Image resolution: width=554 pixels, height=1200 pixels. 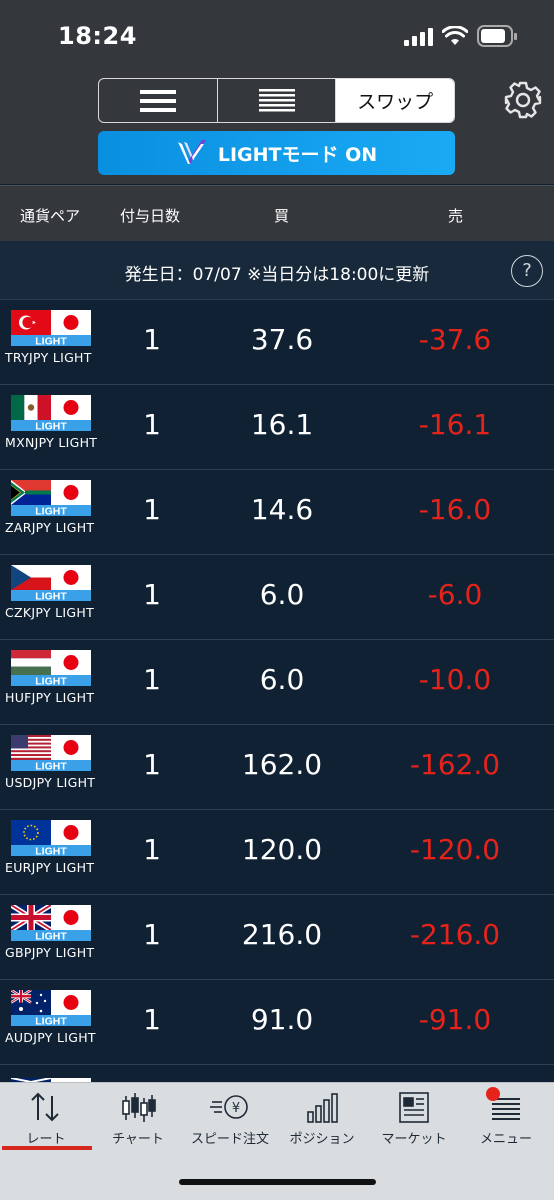 I want to click on flag-huf-jpy-icon: LIGHT, so click(x=51, y=668).